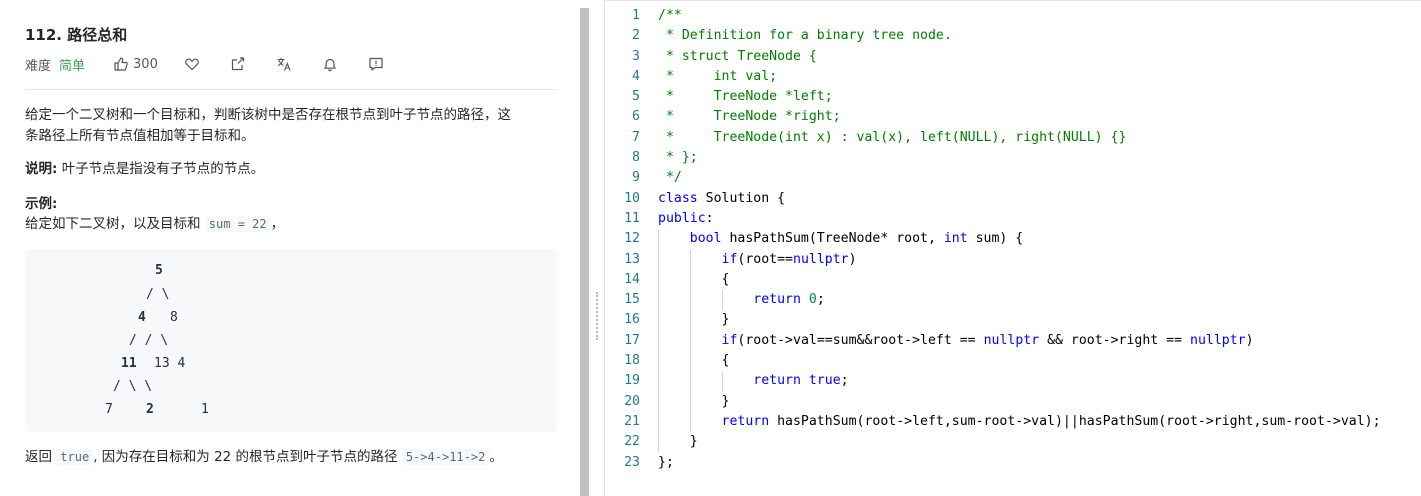  I want to click on line-number: 17, so click(632, 340).